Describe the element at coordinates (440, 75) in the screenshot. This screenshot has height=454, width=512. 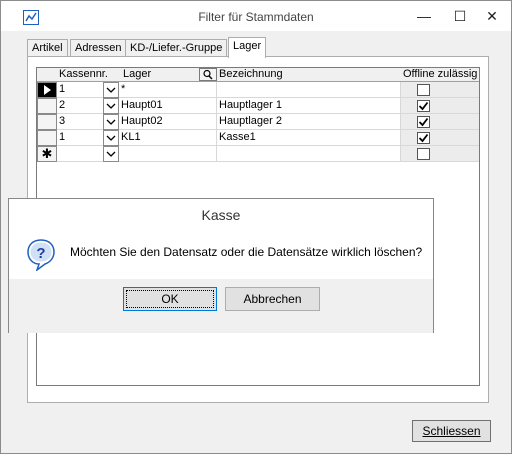
I see `column-header-offline: Offline zulässig` at that location.